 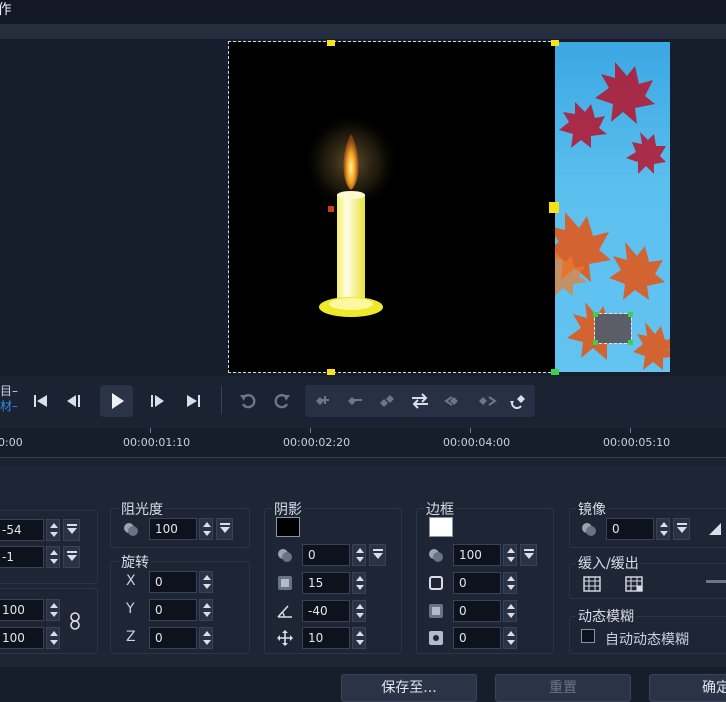 What do you see at coordinates (477, 611) in the screenshot?
I see `border-blur-input: 0` at bounding box center [477, 611].